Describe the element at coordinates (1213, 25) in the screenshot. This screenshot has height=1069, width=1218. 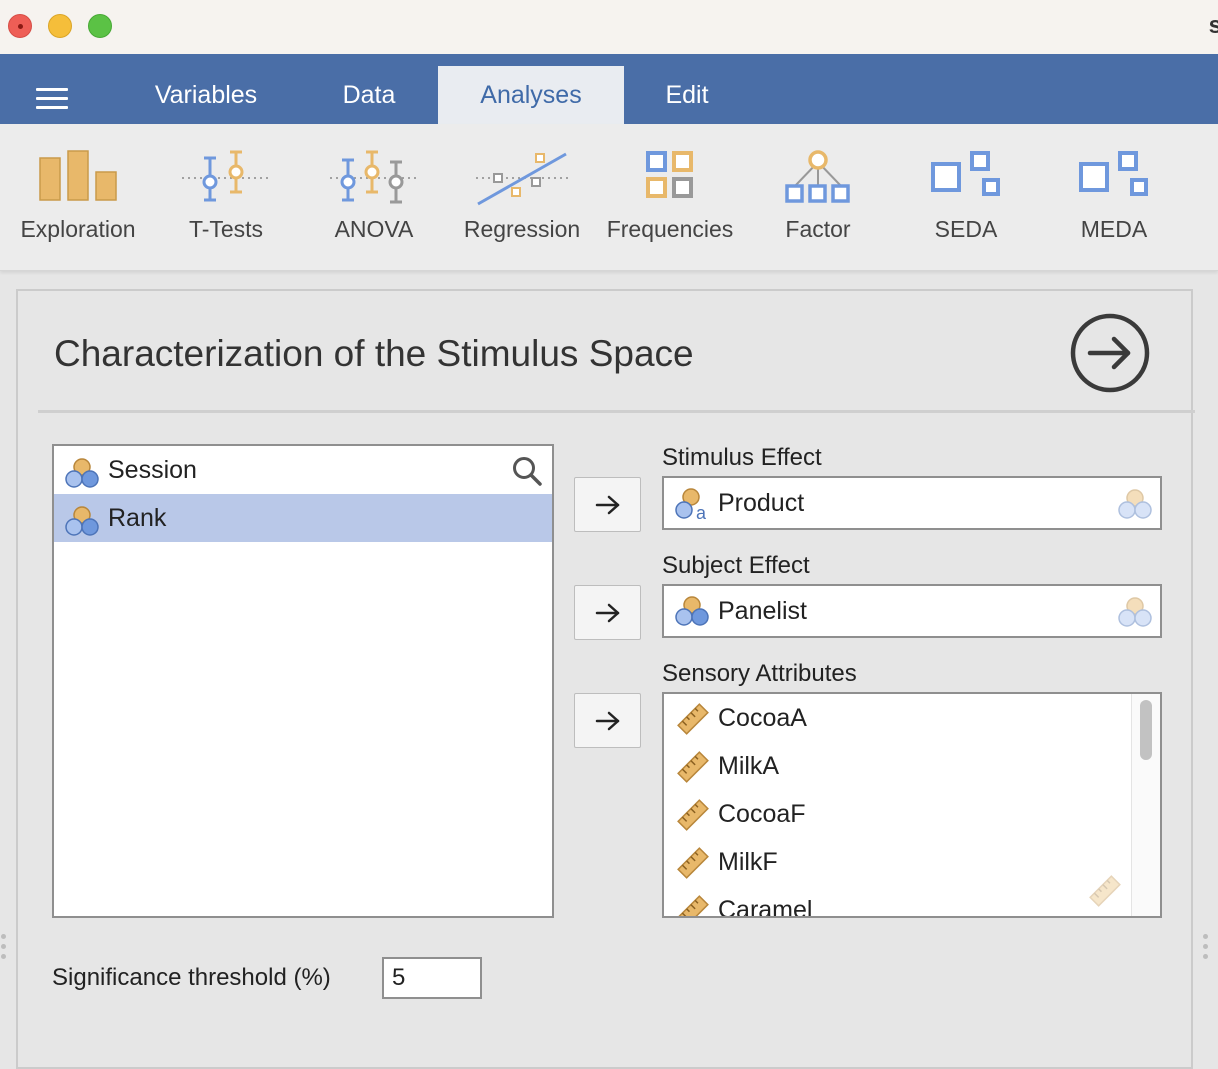
I see `window-title: s` at that location.